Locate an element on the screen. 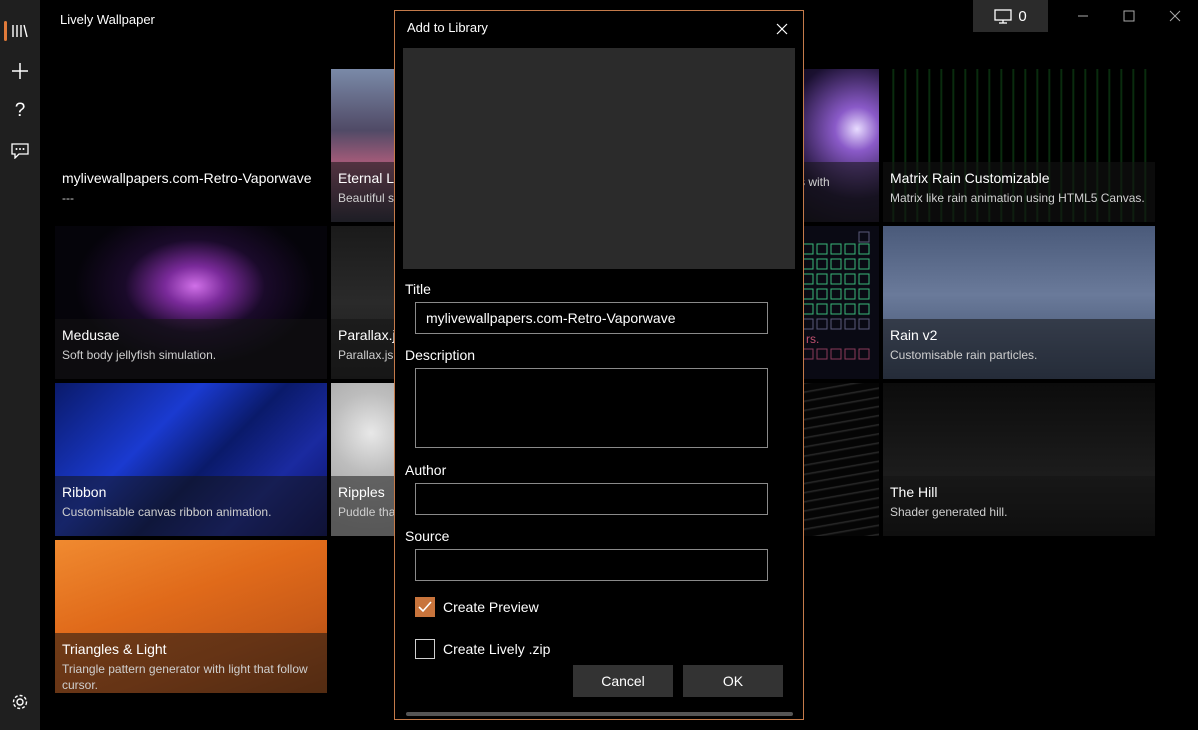 The image size is (1198, 730). help-icon: ? is located at coordinates (20, 110).